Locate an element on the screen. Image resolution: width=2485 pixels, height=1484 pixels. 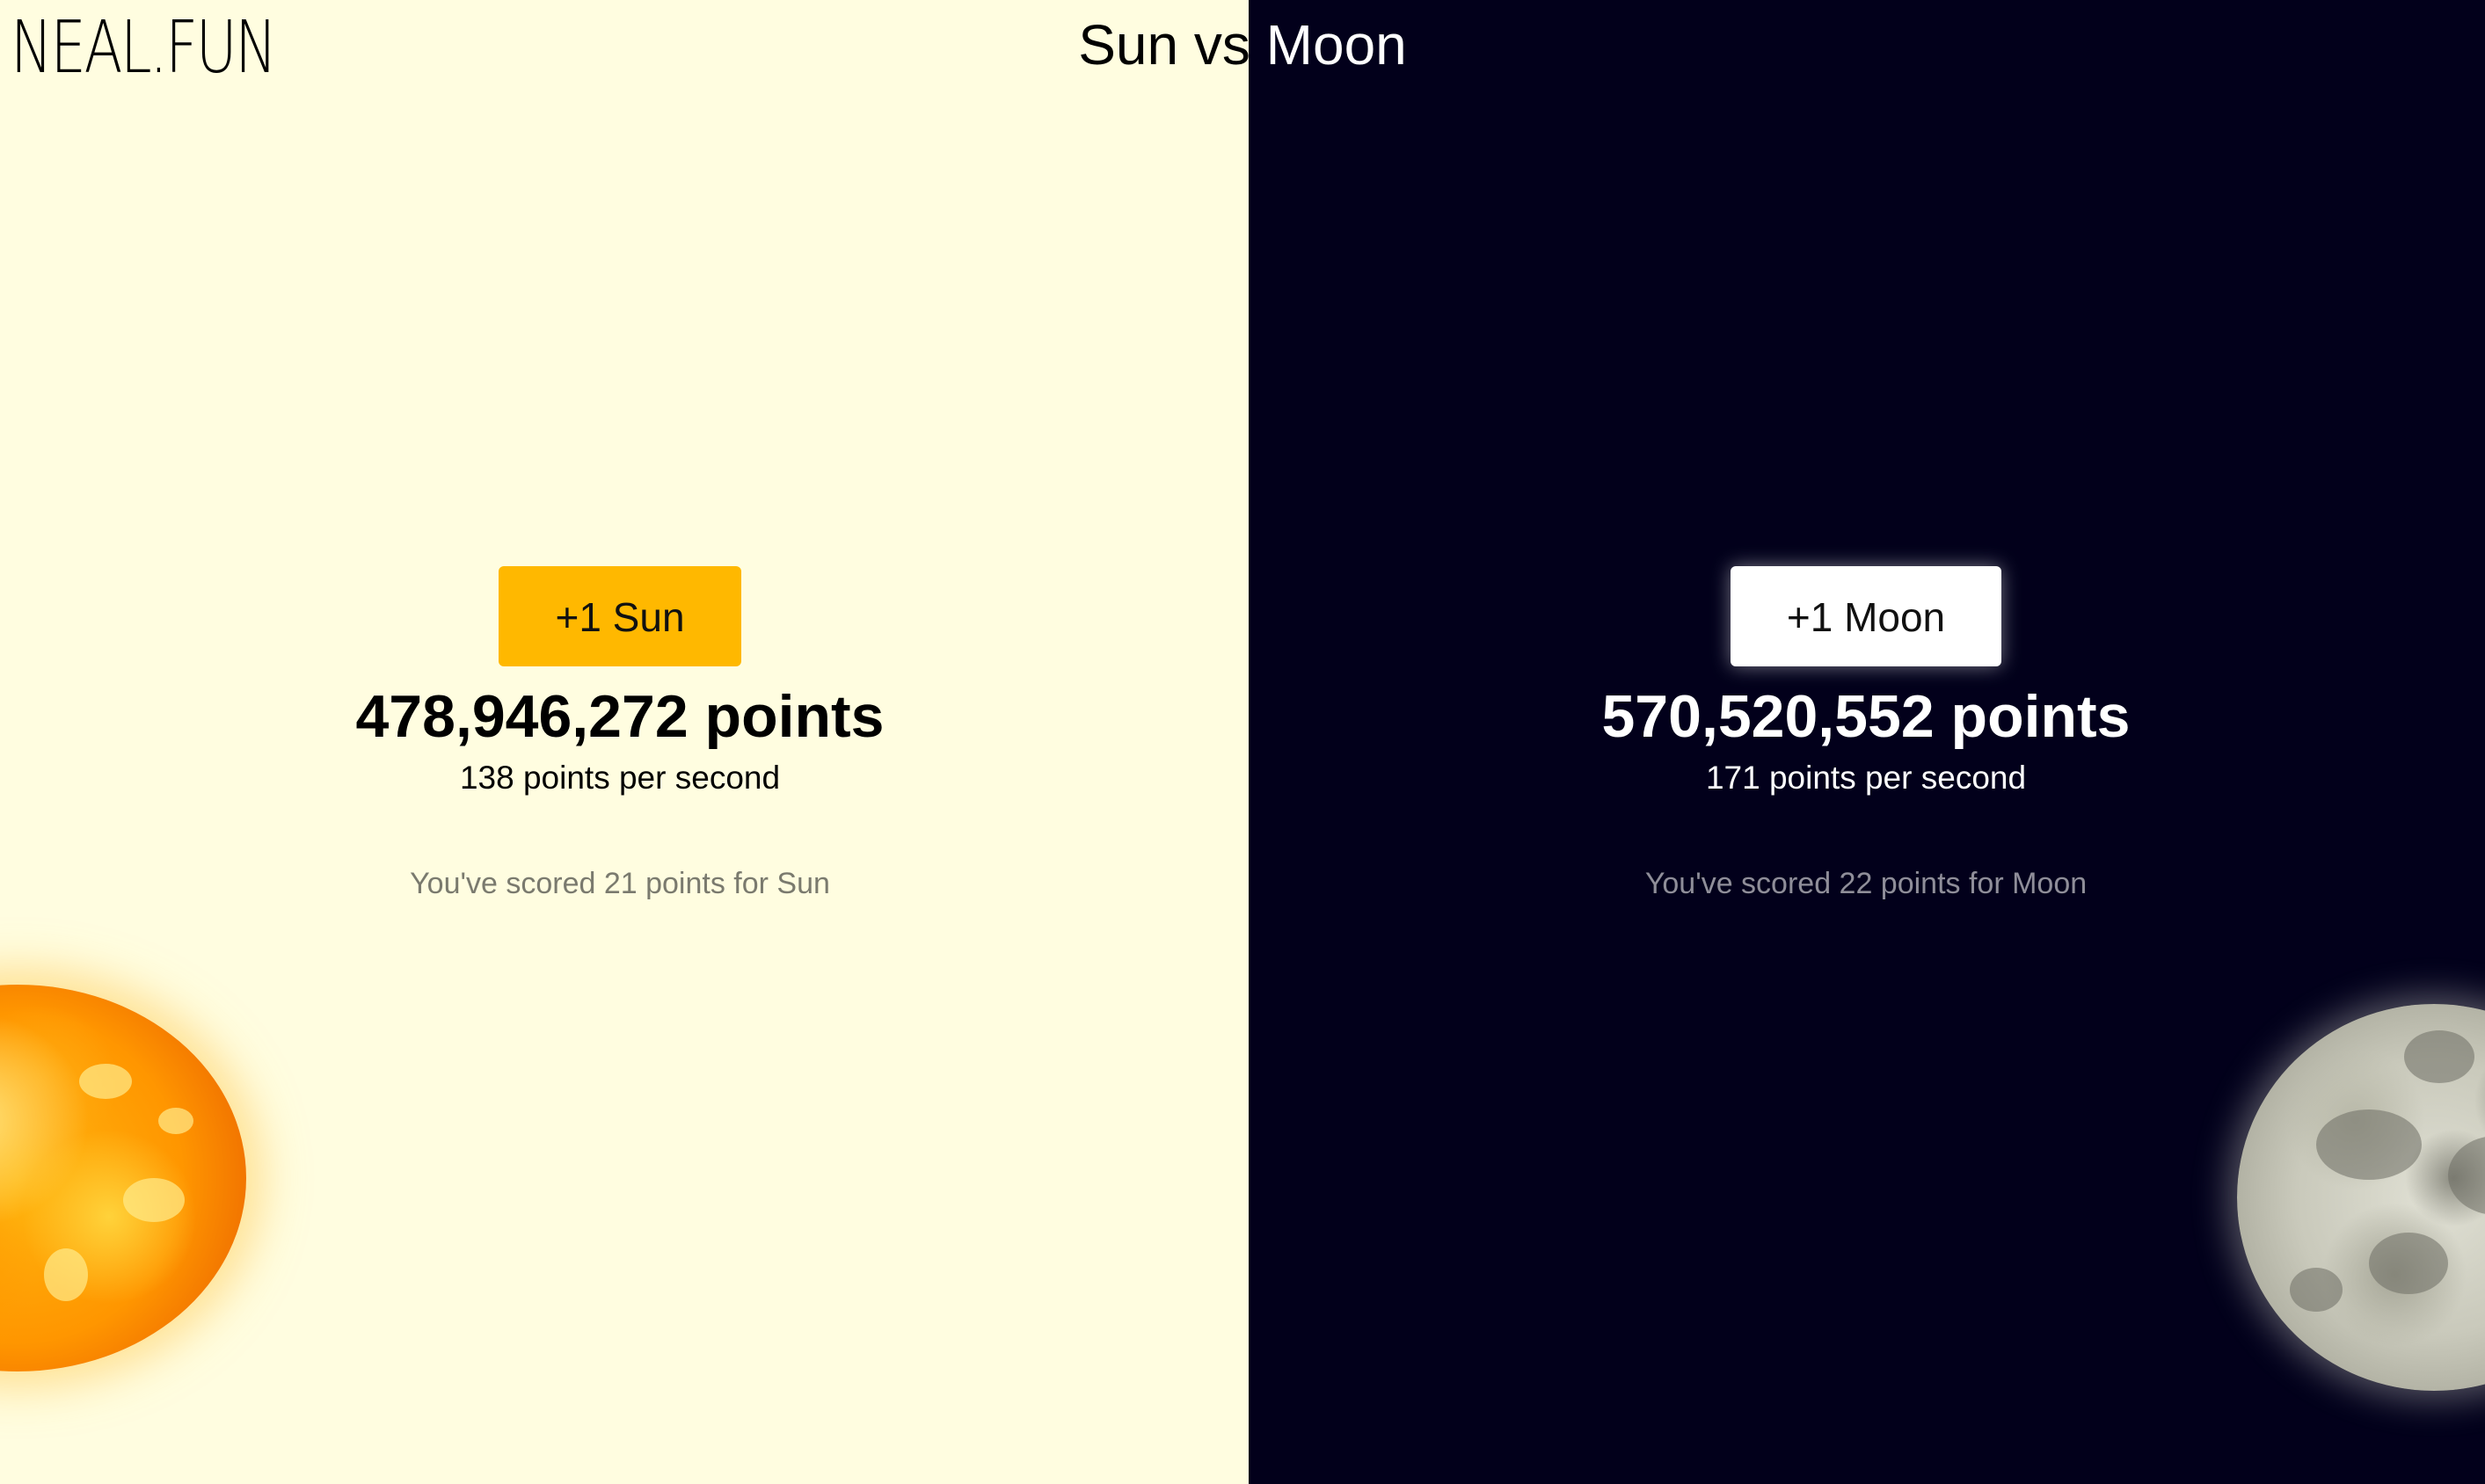
title-dark-part: Sun vs Moon is located at coordinates (624, 62).